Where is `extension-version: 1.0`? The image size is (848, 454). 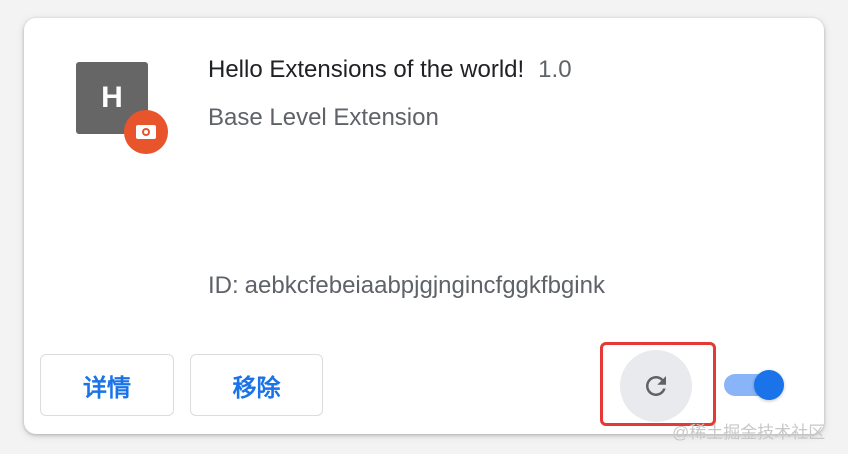
extension-version: 1.0 is located at coordinates (555, 69).